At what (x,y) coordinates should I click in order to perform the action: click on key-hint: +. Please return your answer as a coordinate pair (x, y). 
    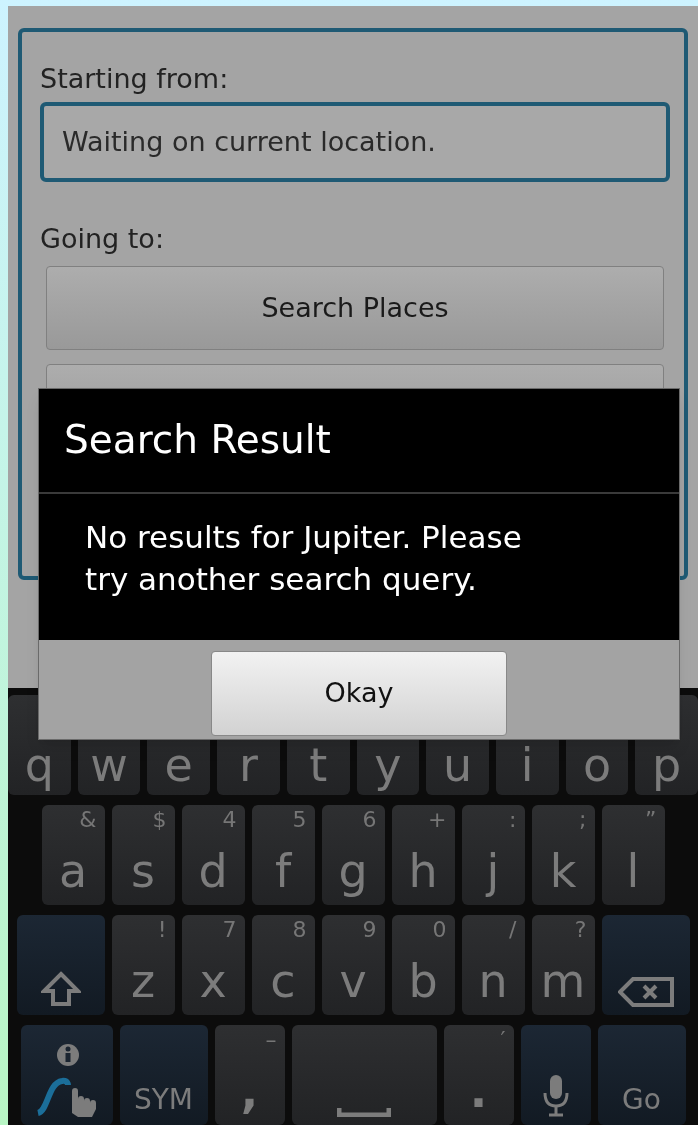
    Looking at the image, I should click on (437, 820).